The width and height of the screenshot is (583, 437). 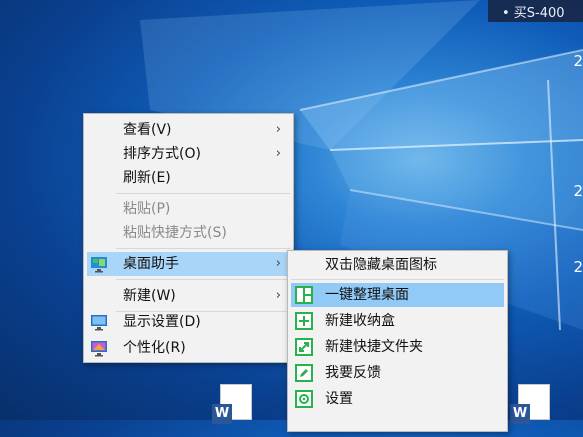 I want to click on plus-box-icon, so click(x=304, y=321).